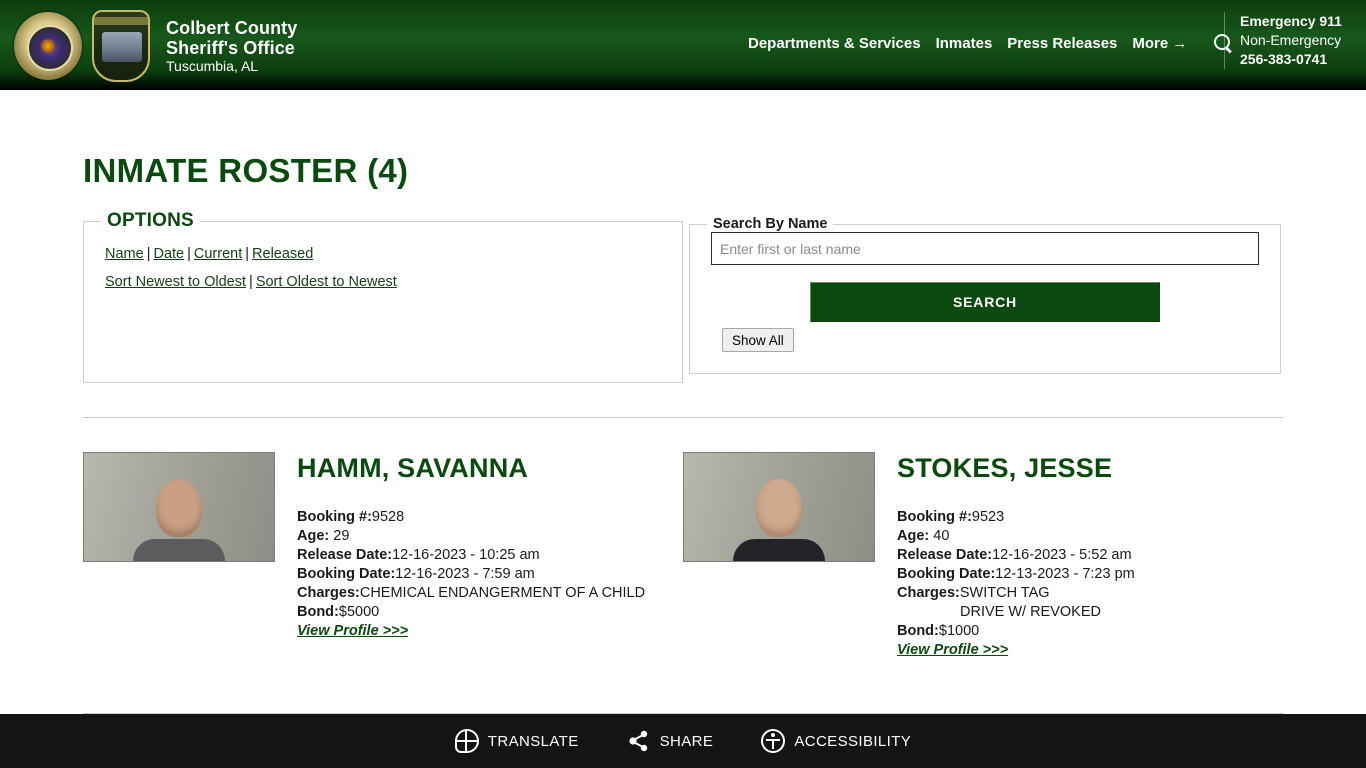 Image resolution: width=1366 pixels, height=768 pixels. Describe the element at coordinates (232, 27) in the screenshot. I see `brand-line-county: Colbert County` at that location.